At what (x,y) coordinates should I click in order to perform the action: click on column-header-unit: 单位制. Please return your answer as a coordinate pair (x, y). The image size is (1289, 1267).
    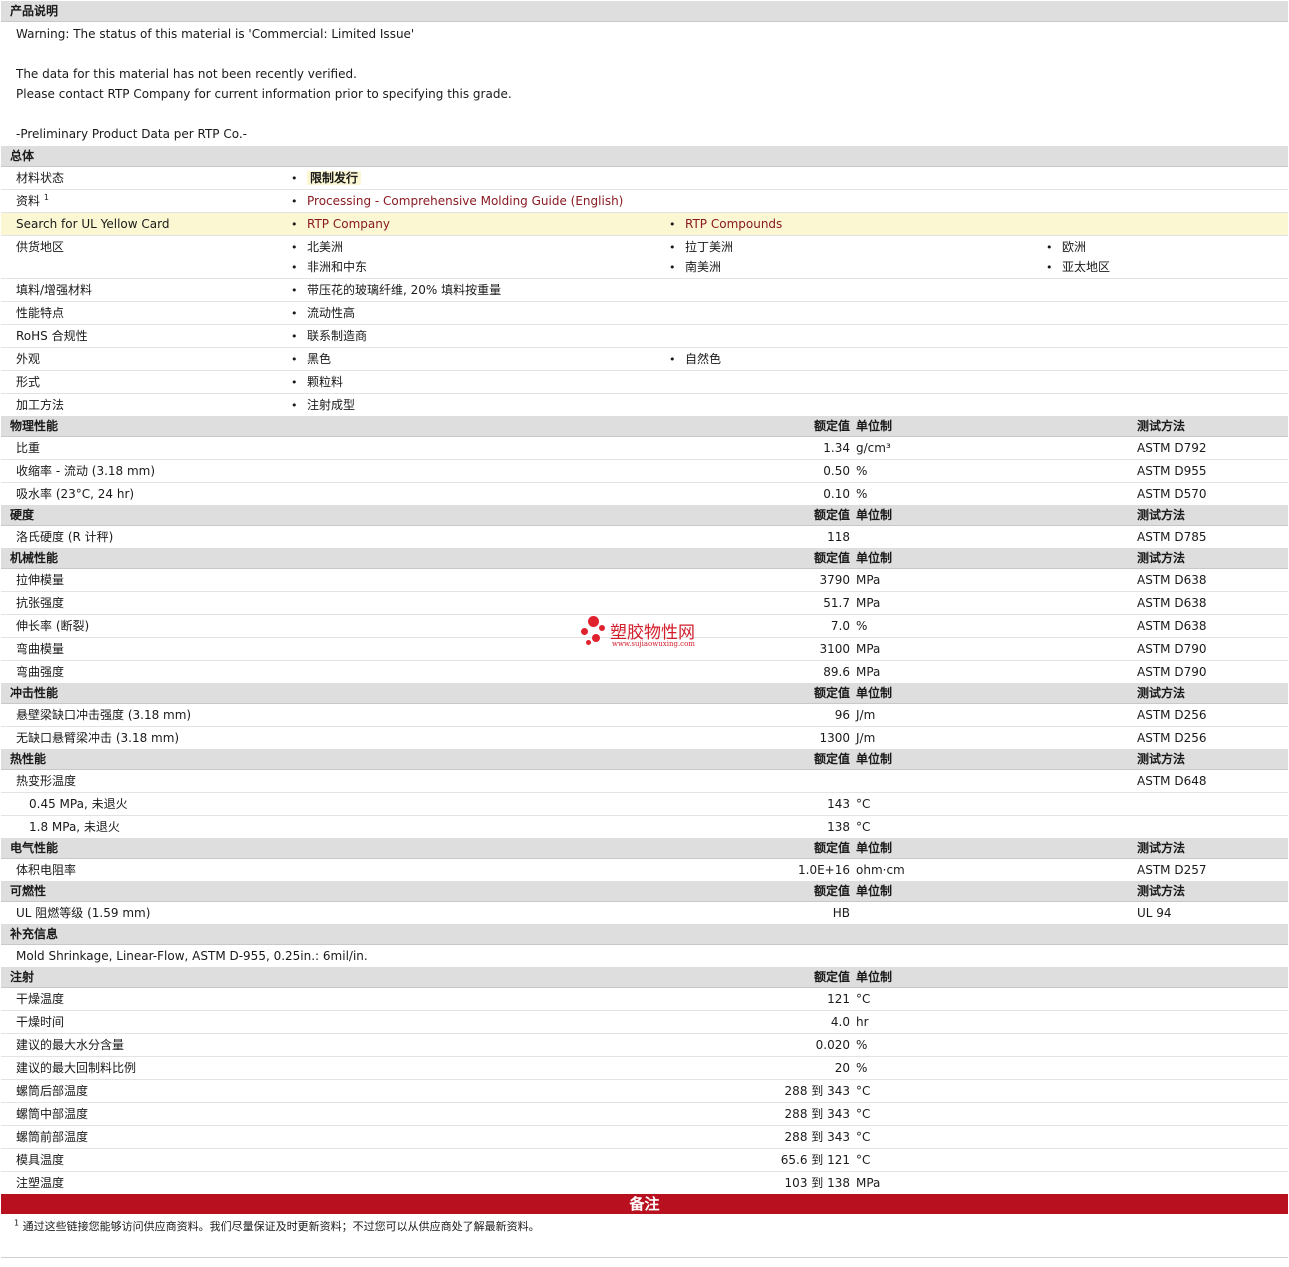
    Looking at the image, I should click on (874, 515).